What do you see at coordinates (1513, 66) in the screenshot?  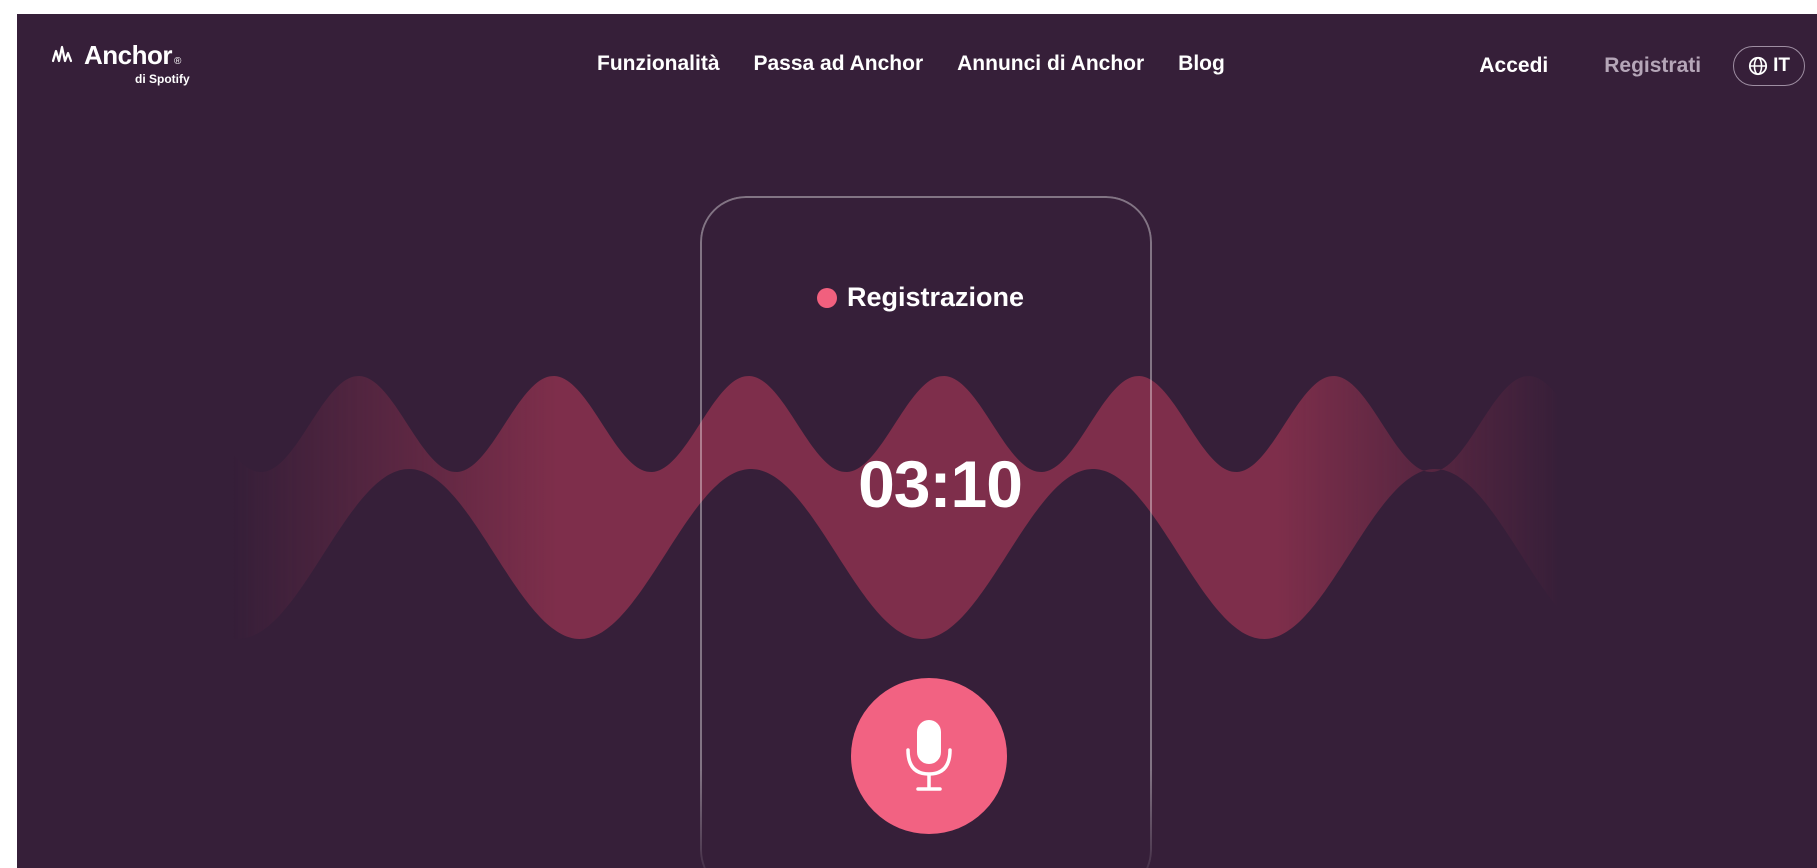 I see `login-link: Accedi` at bounding box center [1513, 66].